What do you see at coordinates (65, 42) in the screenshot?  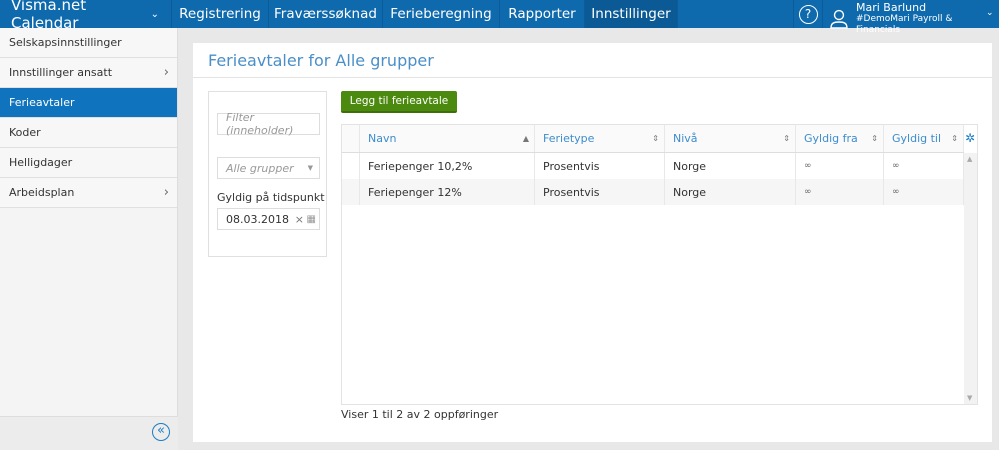 I see `sidebar-item-label: Selskapsinnstillinger` at bounding box center [65, 42].